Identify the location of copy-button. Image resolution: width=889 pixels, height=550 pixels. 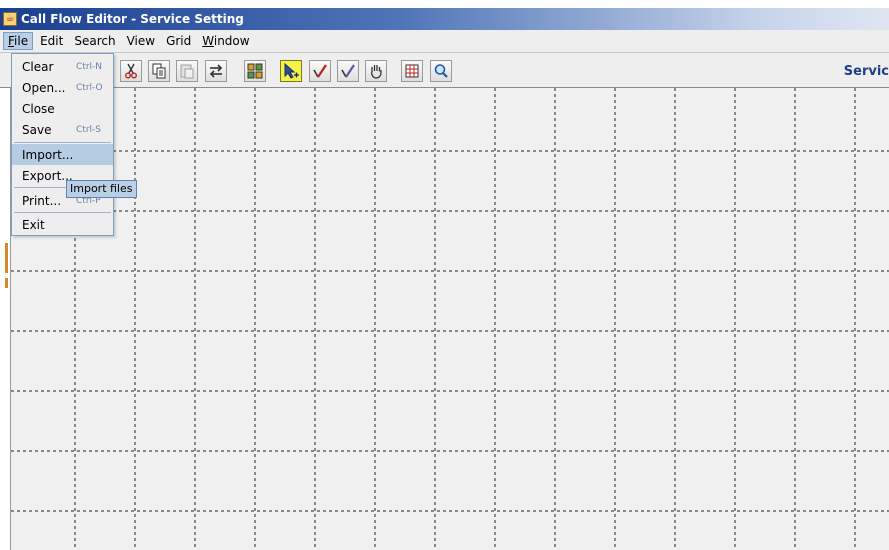
(159, 71).